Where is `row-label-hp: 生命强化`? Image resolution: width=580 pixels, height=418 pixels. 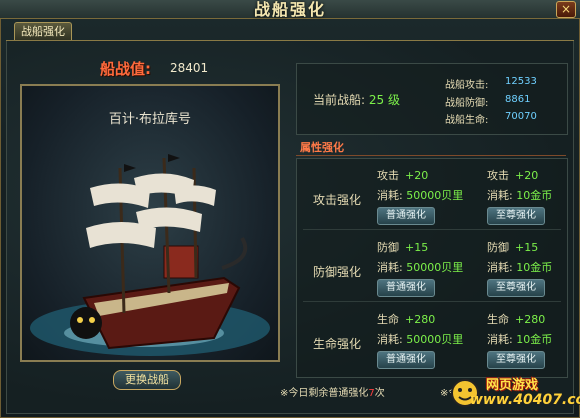 row-label-hp: 生命强化 is located at coordinates (337, 344).